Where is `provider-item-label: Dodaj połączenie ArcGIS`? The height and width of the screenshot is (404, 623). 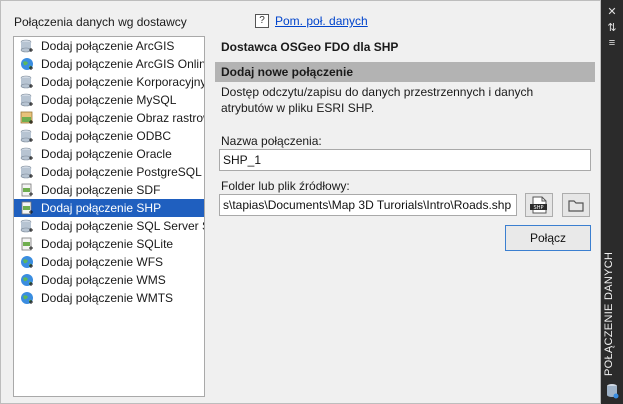
provider-item-label: Dodaj połączenie ArcGIS is located at coordinates (108, 46).